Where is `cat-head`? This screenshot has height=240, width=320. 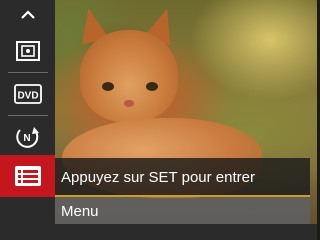 cat-head is located at coordinates (129, 76).